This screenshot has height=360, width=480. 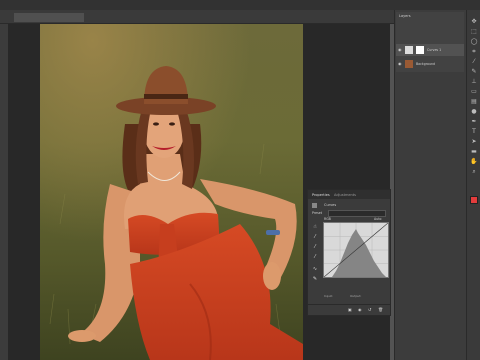 What do you see at coordinates (474, 41) in the screenshot?
I see `lasso-icon: ◯` at bounding box center [474, 41].